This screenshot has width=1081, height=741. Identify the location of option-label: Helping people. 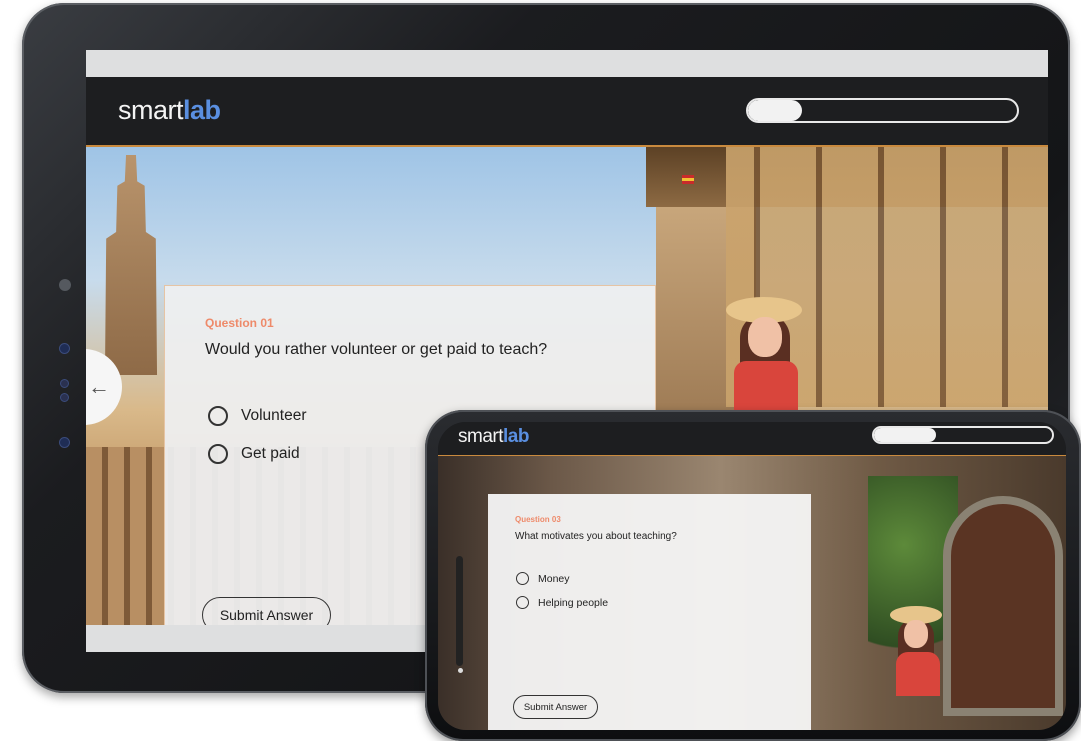
(573, 602).